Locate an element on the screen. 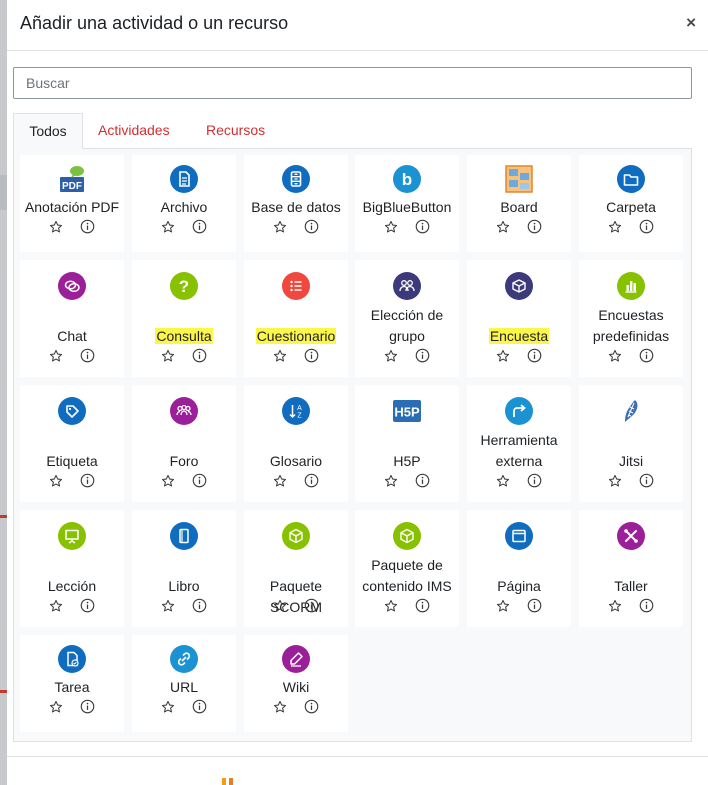 The image size is (708, 785). module-name-text: Encuesta is located at coordinates (519, 336).